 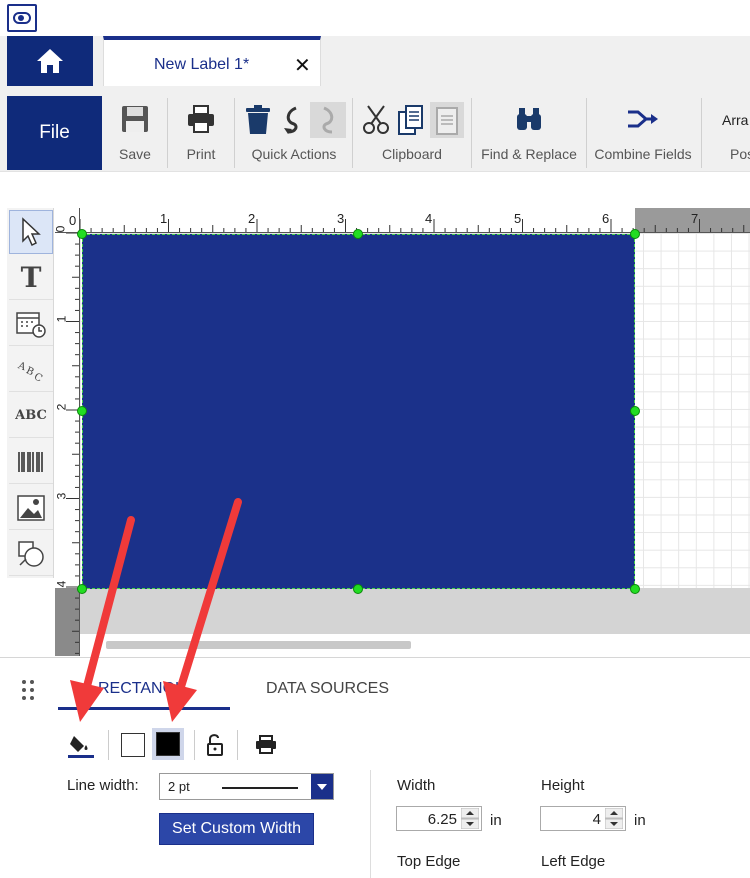 What do you see at coordinates (156, 610) in the screenshot?
I see `annotation-arrows` at bounding box center [156, 610].